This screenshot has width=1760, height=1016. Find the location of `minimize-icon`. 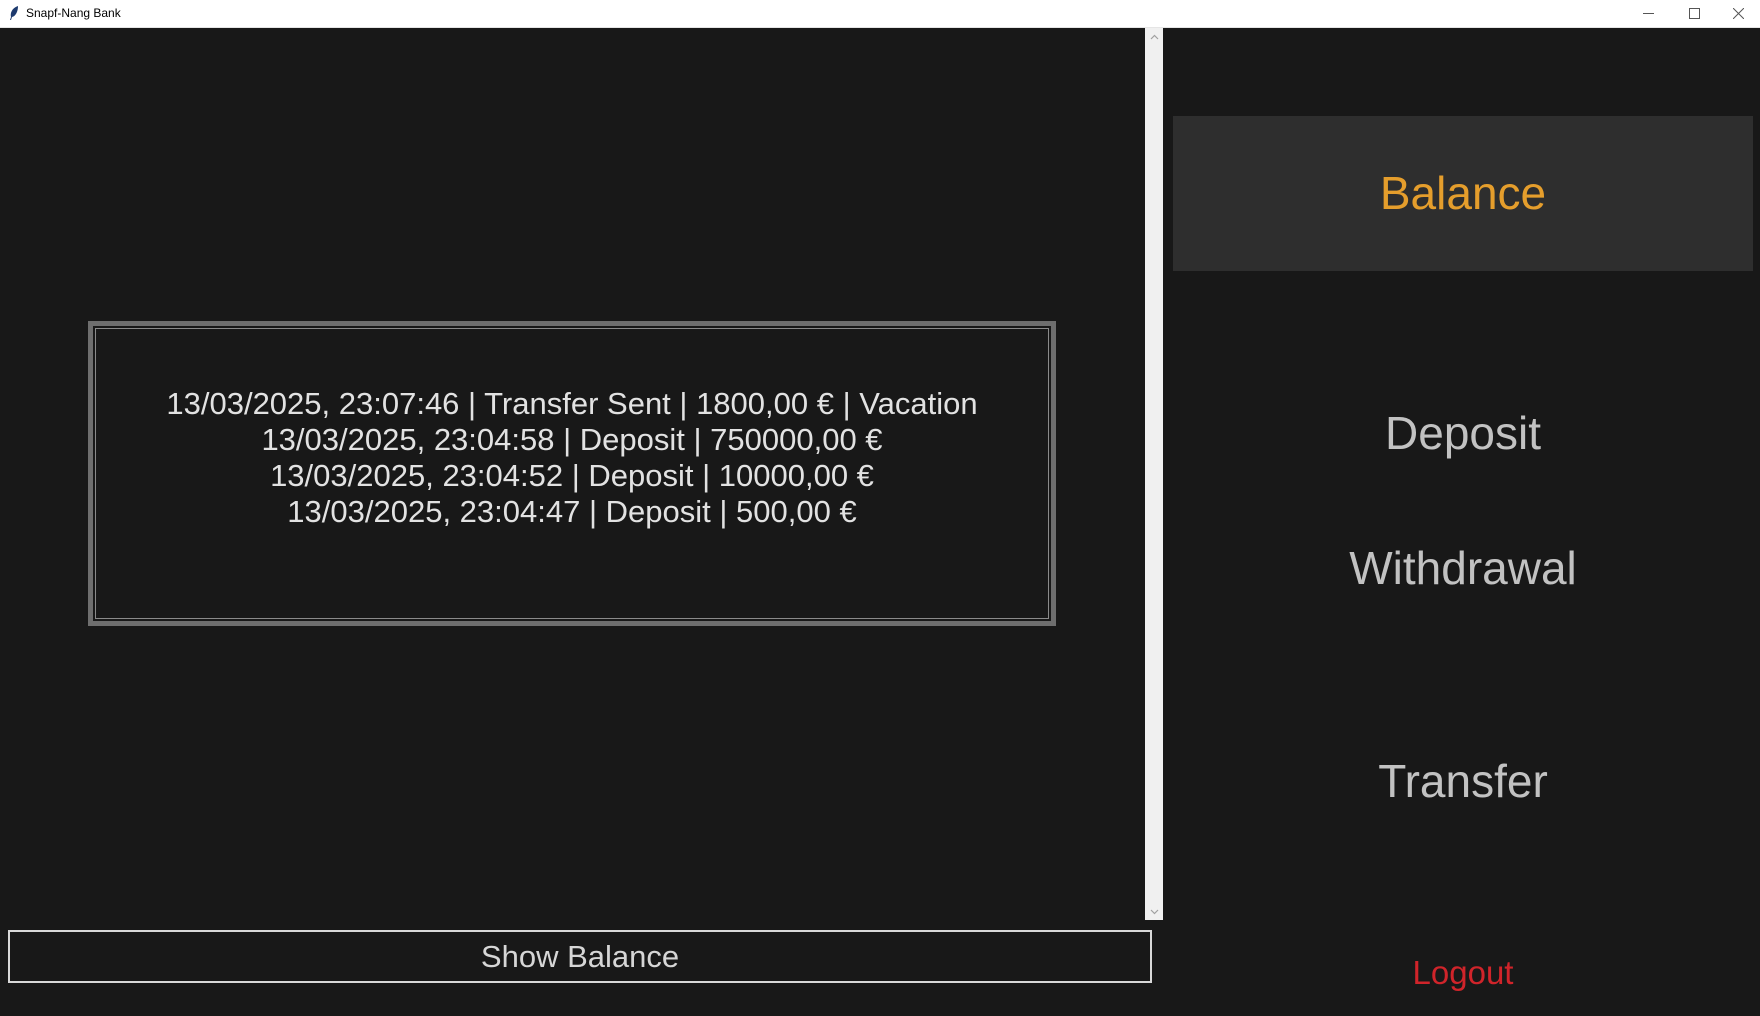

minimize-icon is located at coordinates (1648, 13).